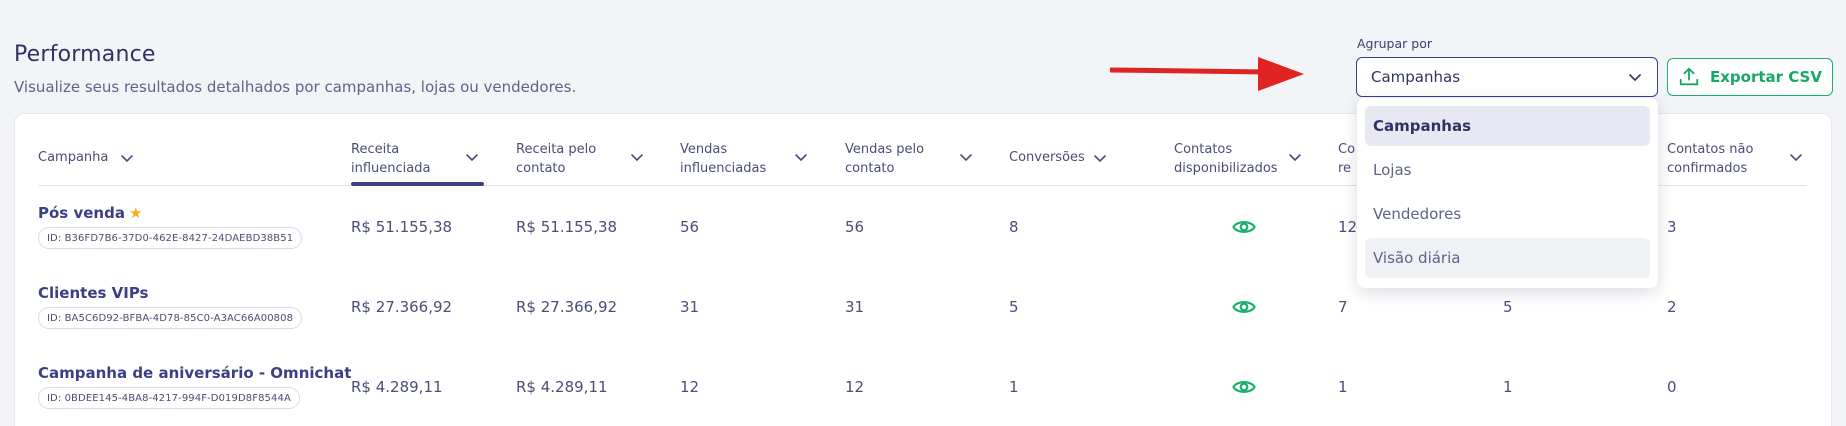 The image size is (1846, 426). What do you see at coordinates (1507, 126) in the screenshot?
I see `dropdown-option-campanhas: Campanhas` at bounding box center [1507, 126].